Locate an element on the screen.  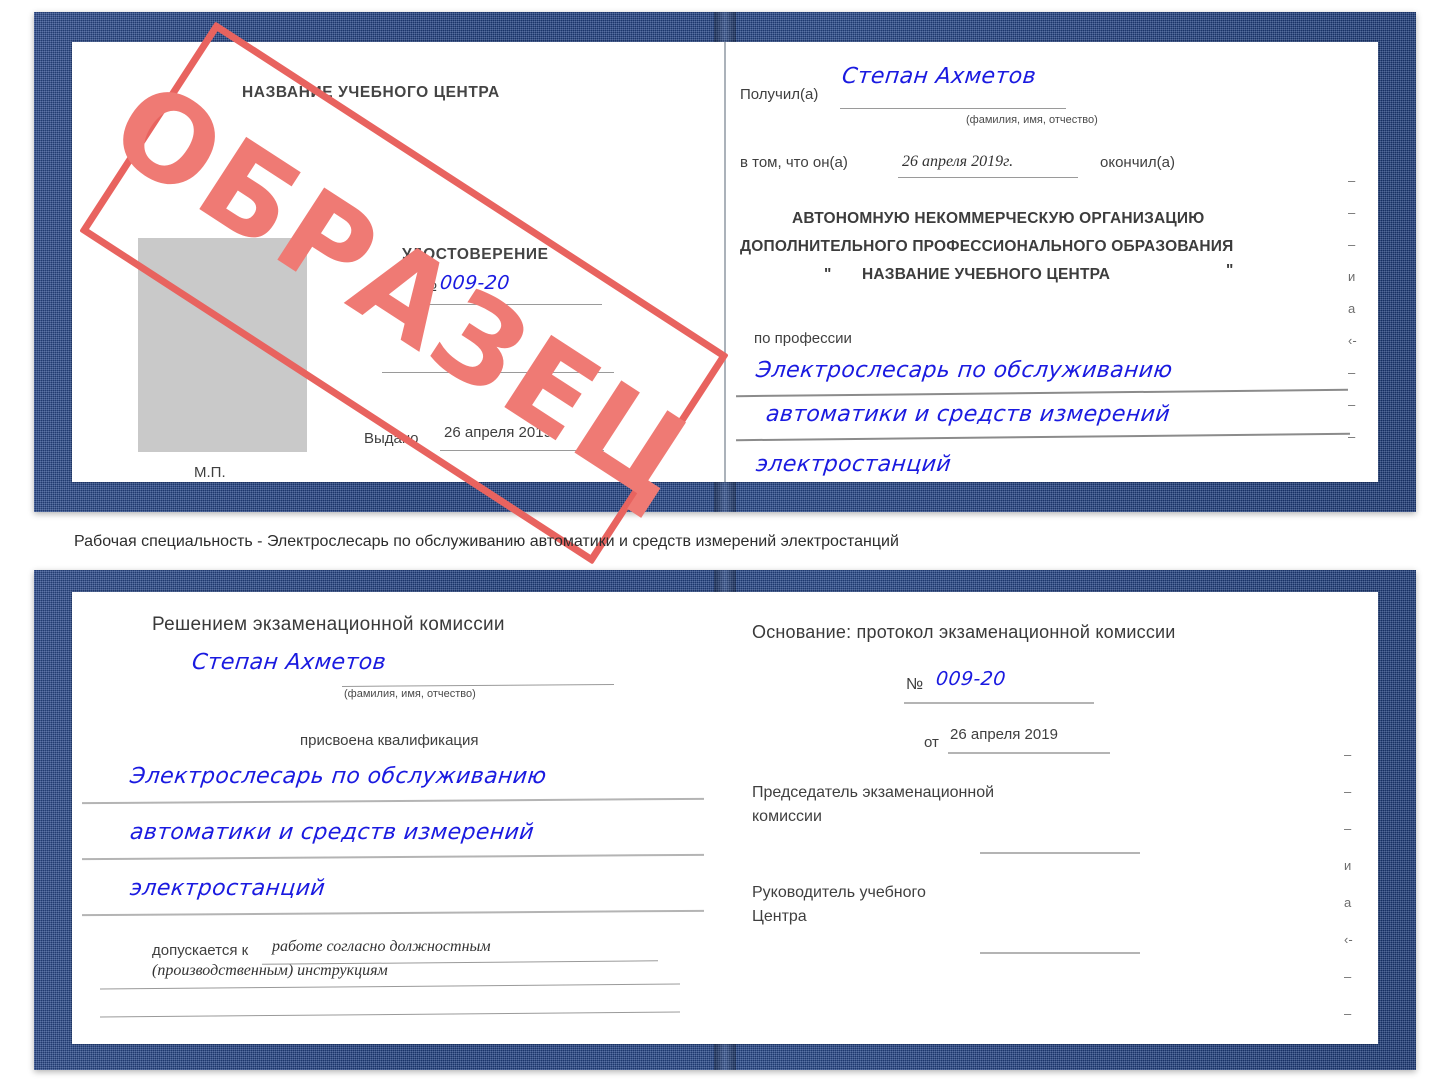
certificate-number-value: 009-20 is located at coordinates (474, 283).